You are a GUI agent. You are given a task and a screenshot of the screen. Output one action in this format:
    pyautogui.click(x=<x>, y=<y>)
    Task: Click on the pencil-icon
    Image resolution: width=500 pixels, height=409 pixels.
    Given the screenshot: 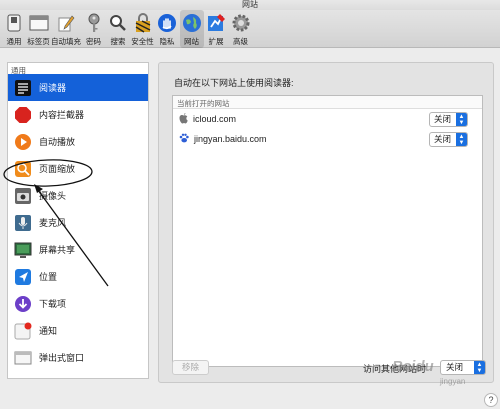 What is the action you would take?
    pyautogui.click(x=66, y=23)
    